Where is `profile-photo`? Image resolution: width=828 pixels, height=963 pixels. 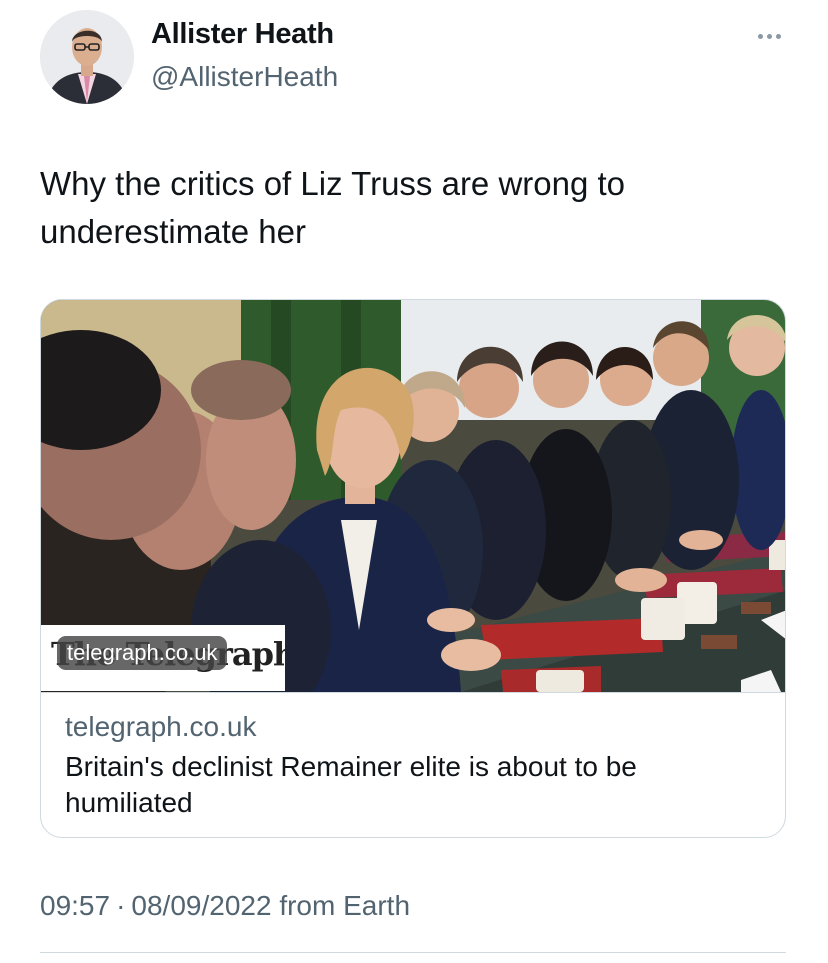 profile-photo is located at coordinates (87, 57).